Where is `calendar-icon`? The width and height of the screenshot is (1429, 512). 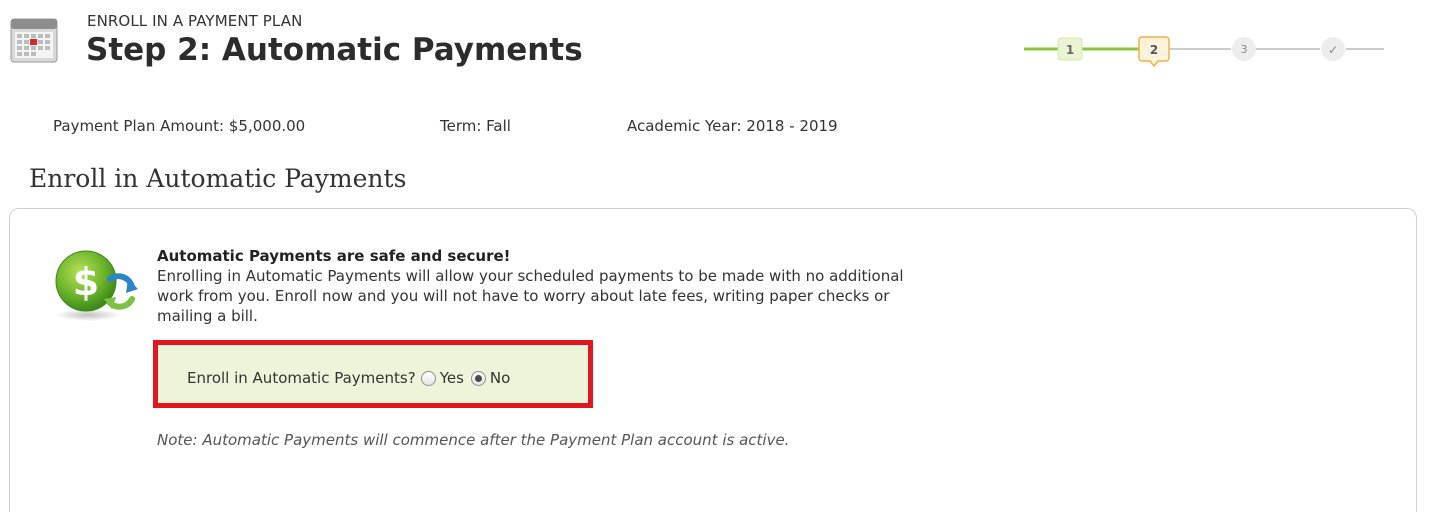
calendar-icon is located at coordinates (34, 40).